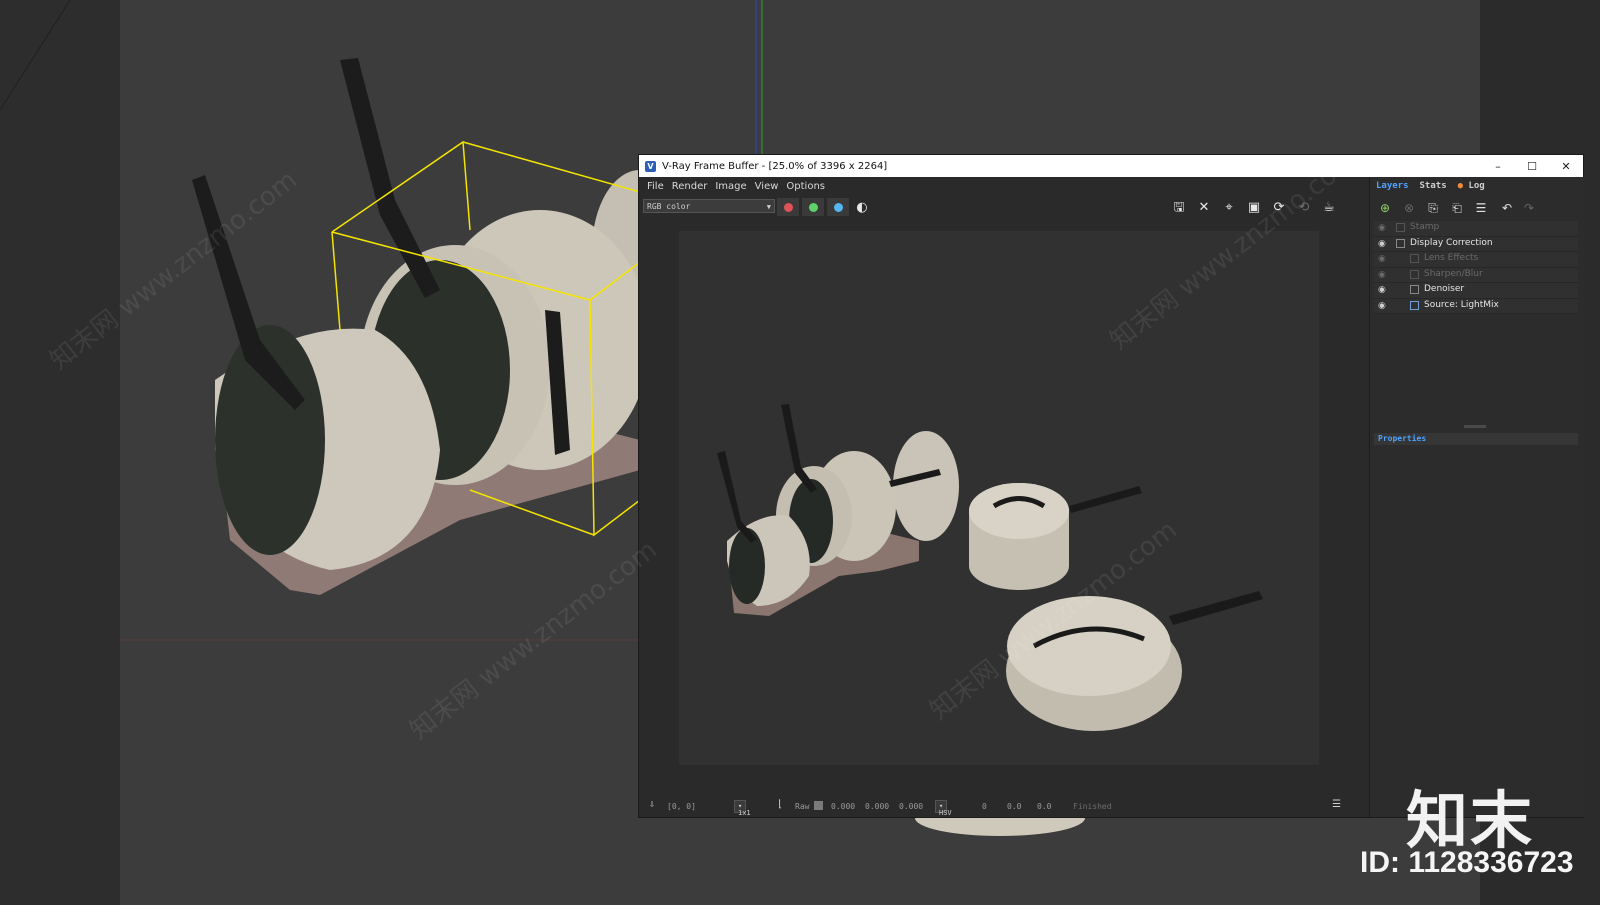 The height and width of the screenshot is (905, 1600). Describe the element at coordinates (1467, 862) in the screenshot. I see `image-id-label: ID: 1128336723` at that location.